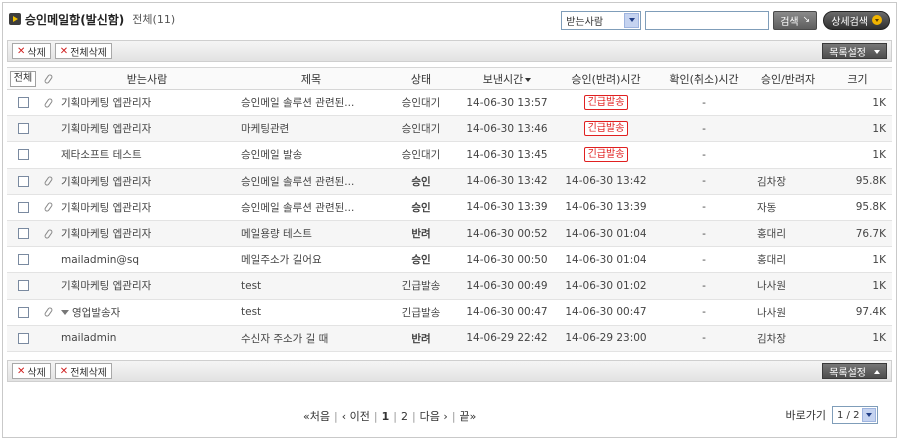 This screenshot has height=440, width=900. I want to click on header: 승인메일함(발신함) 전체(11), so click(92, 19).